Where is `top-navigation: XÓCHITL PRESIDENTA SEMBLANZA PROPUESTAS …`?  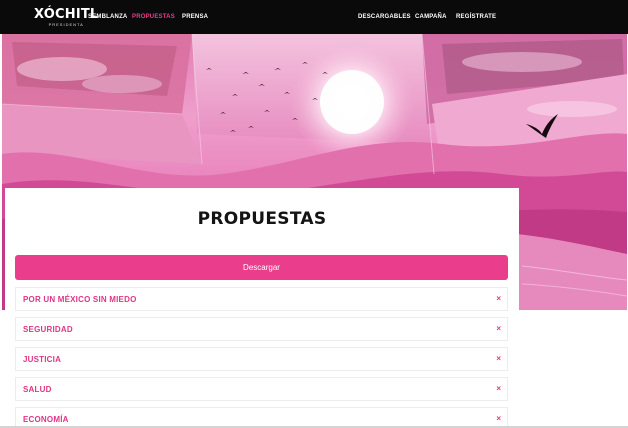
top-navigation: XÓCHITL PRESIDENTA SEMBLANZA PROPUESTAS … is located at coordinates (314, 17).